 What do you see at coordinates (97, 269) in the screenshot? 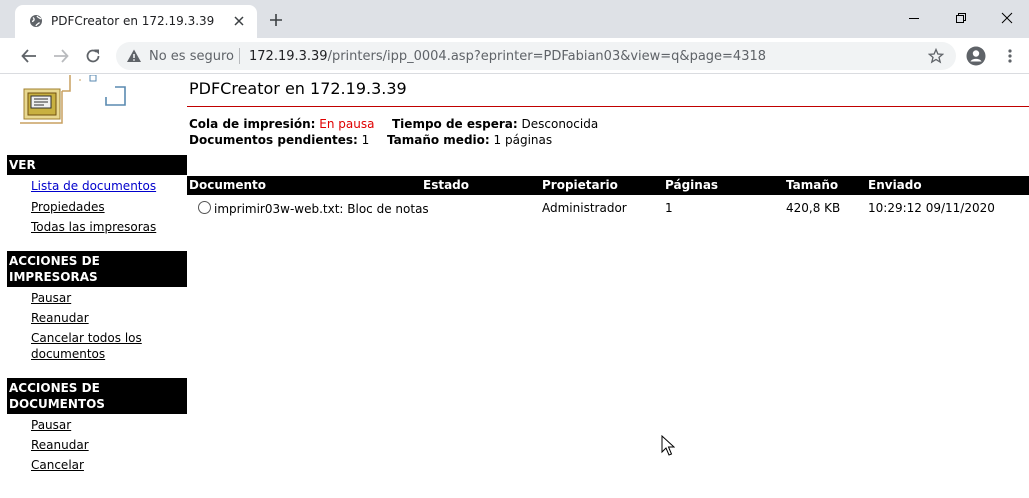
I see `sidebar-header-printer-actions: ACCIONES DE IMPRESORAS` at bounding box center [97, 269].